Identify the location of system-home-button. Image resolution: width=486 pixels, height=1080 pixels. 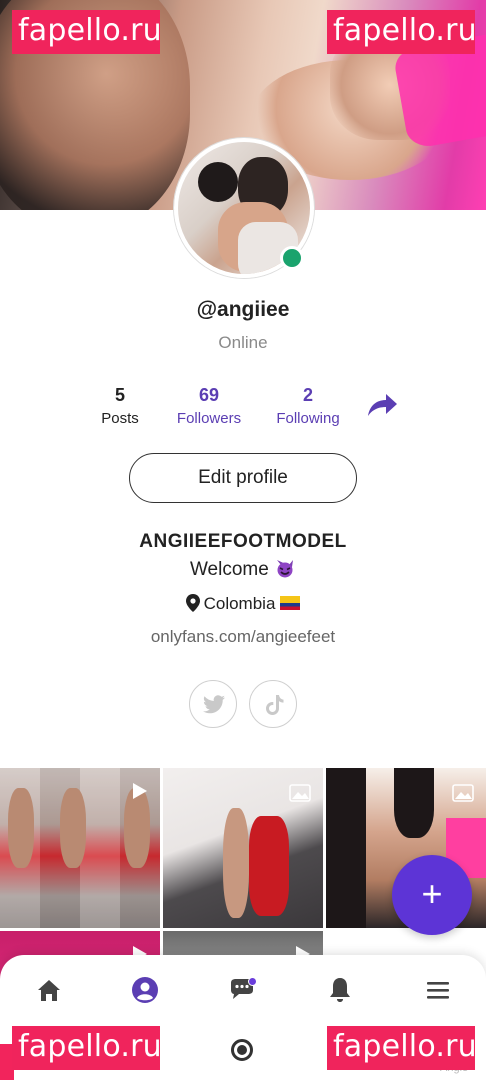
(242, 1050).